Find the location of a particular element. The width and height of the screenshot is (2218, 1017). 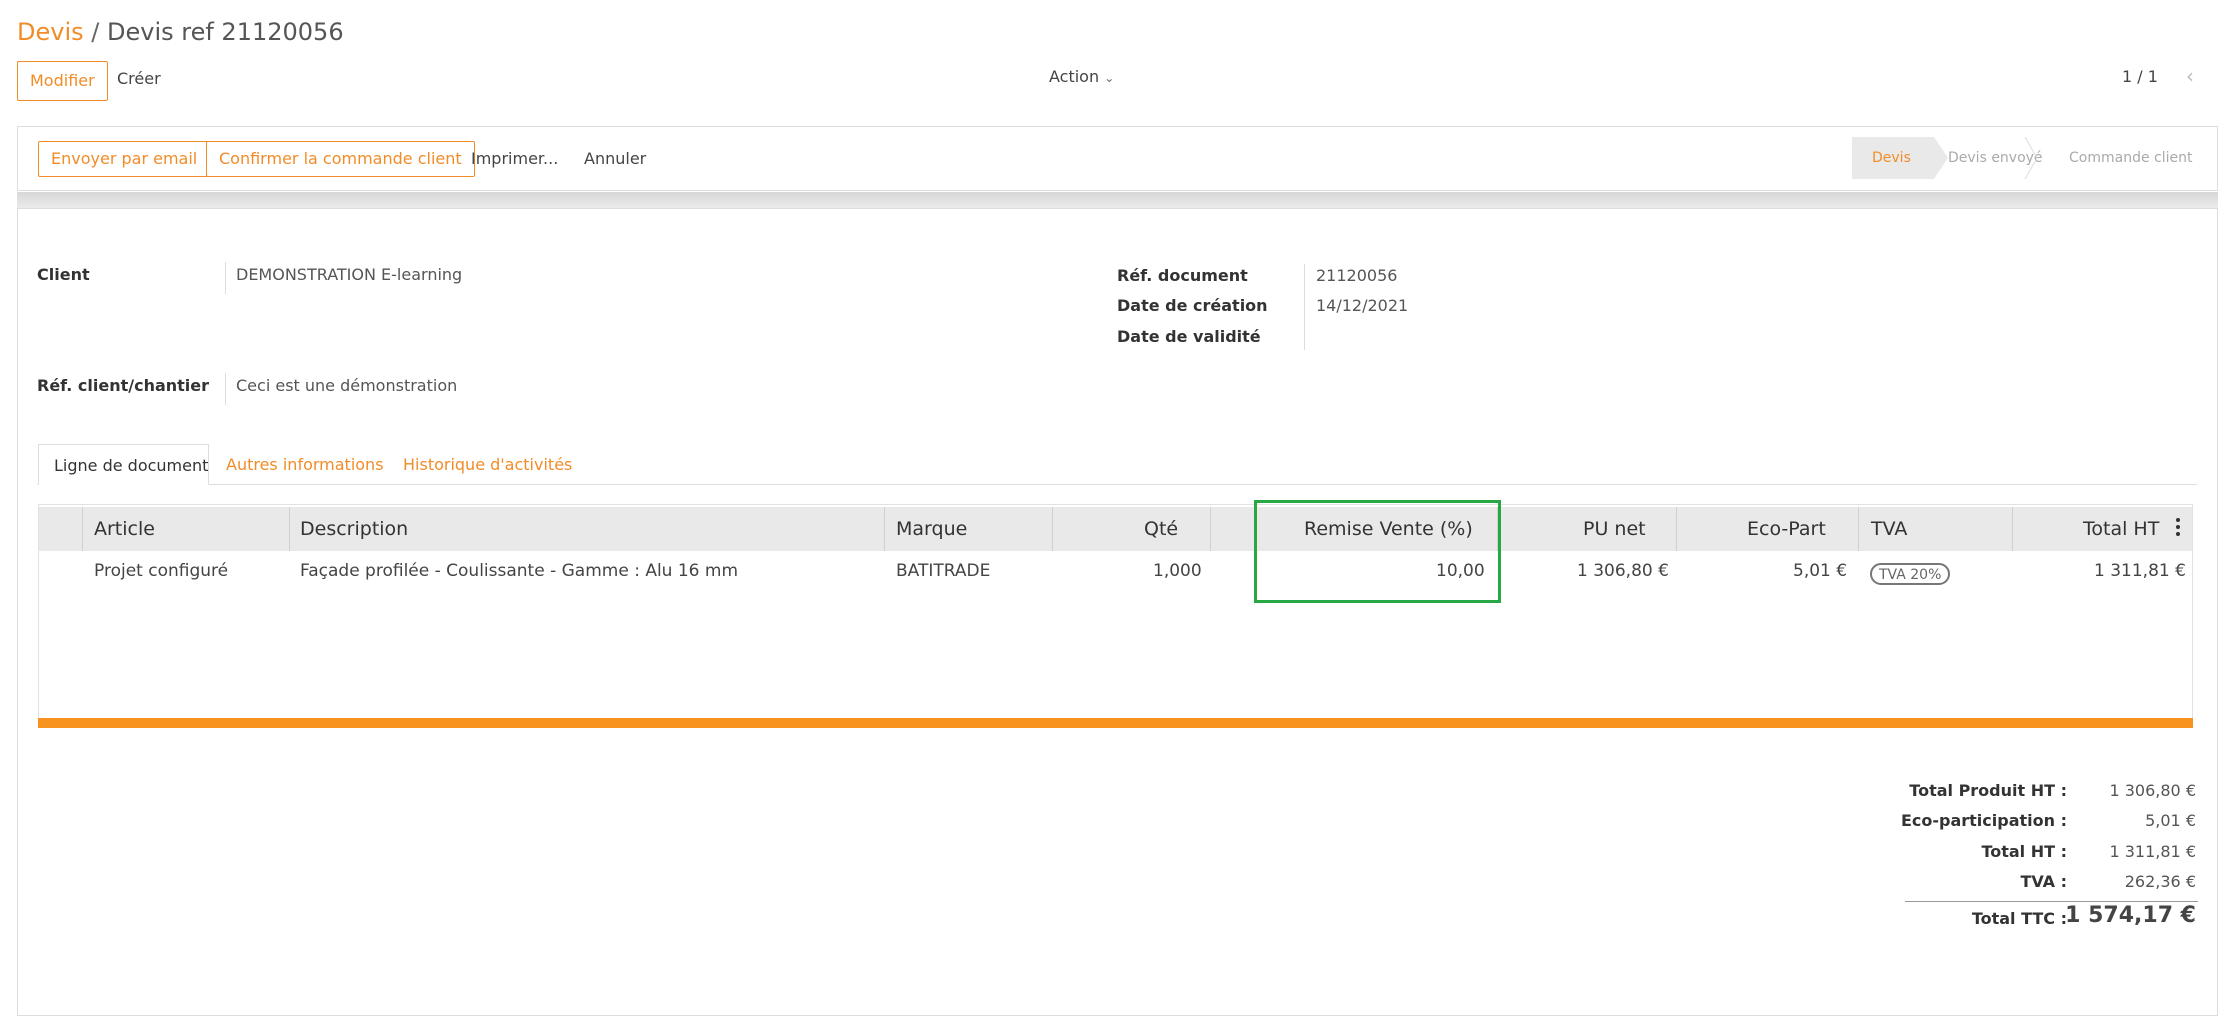

table-footer-bar is located at coordinates (1115, 723).